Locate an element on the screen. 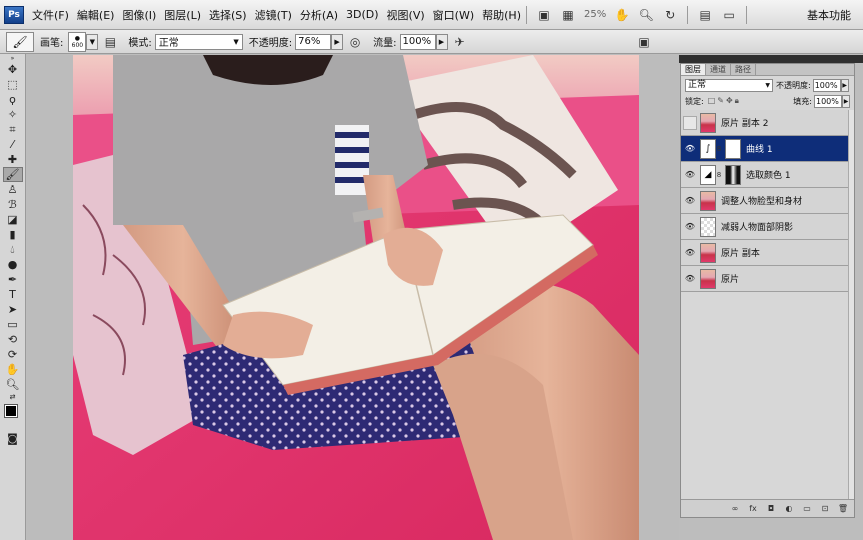  history-brush-tool-icon: ℬ is located at coordinates (13, 204).